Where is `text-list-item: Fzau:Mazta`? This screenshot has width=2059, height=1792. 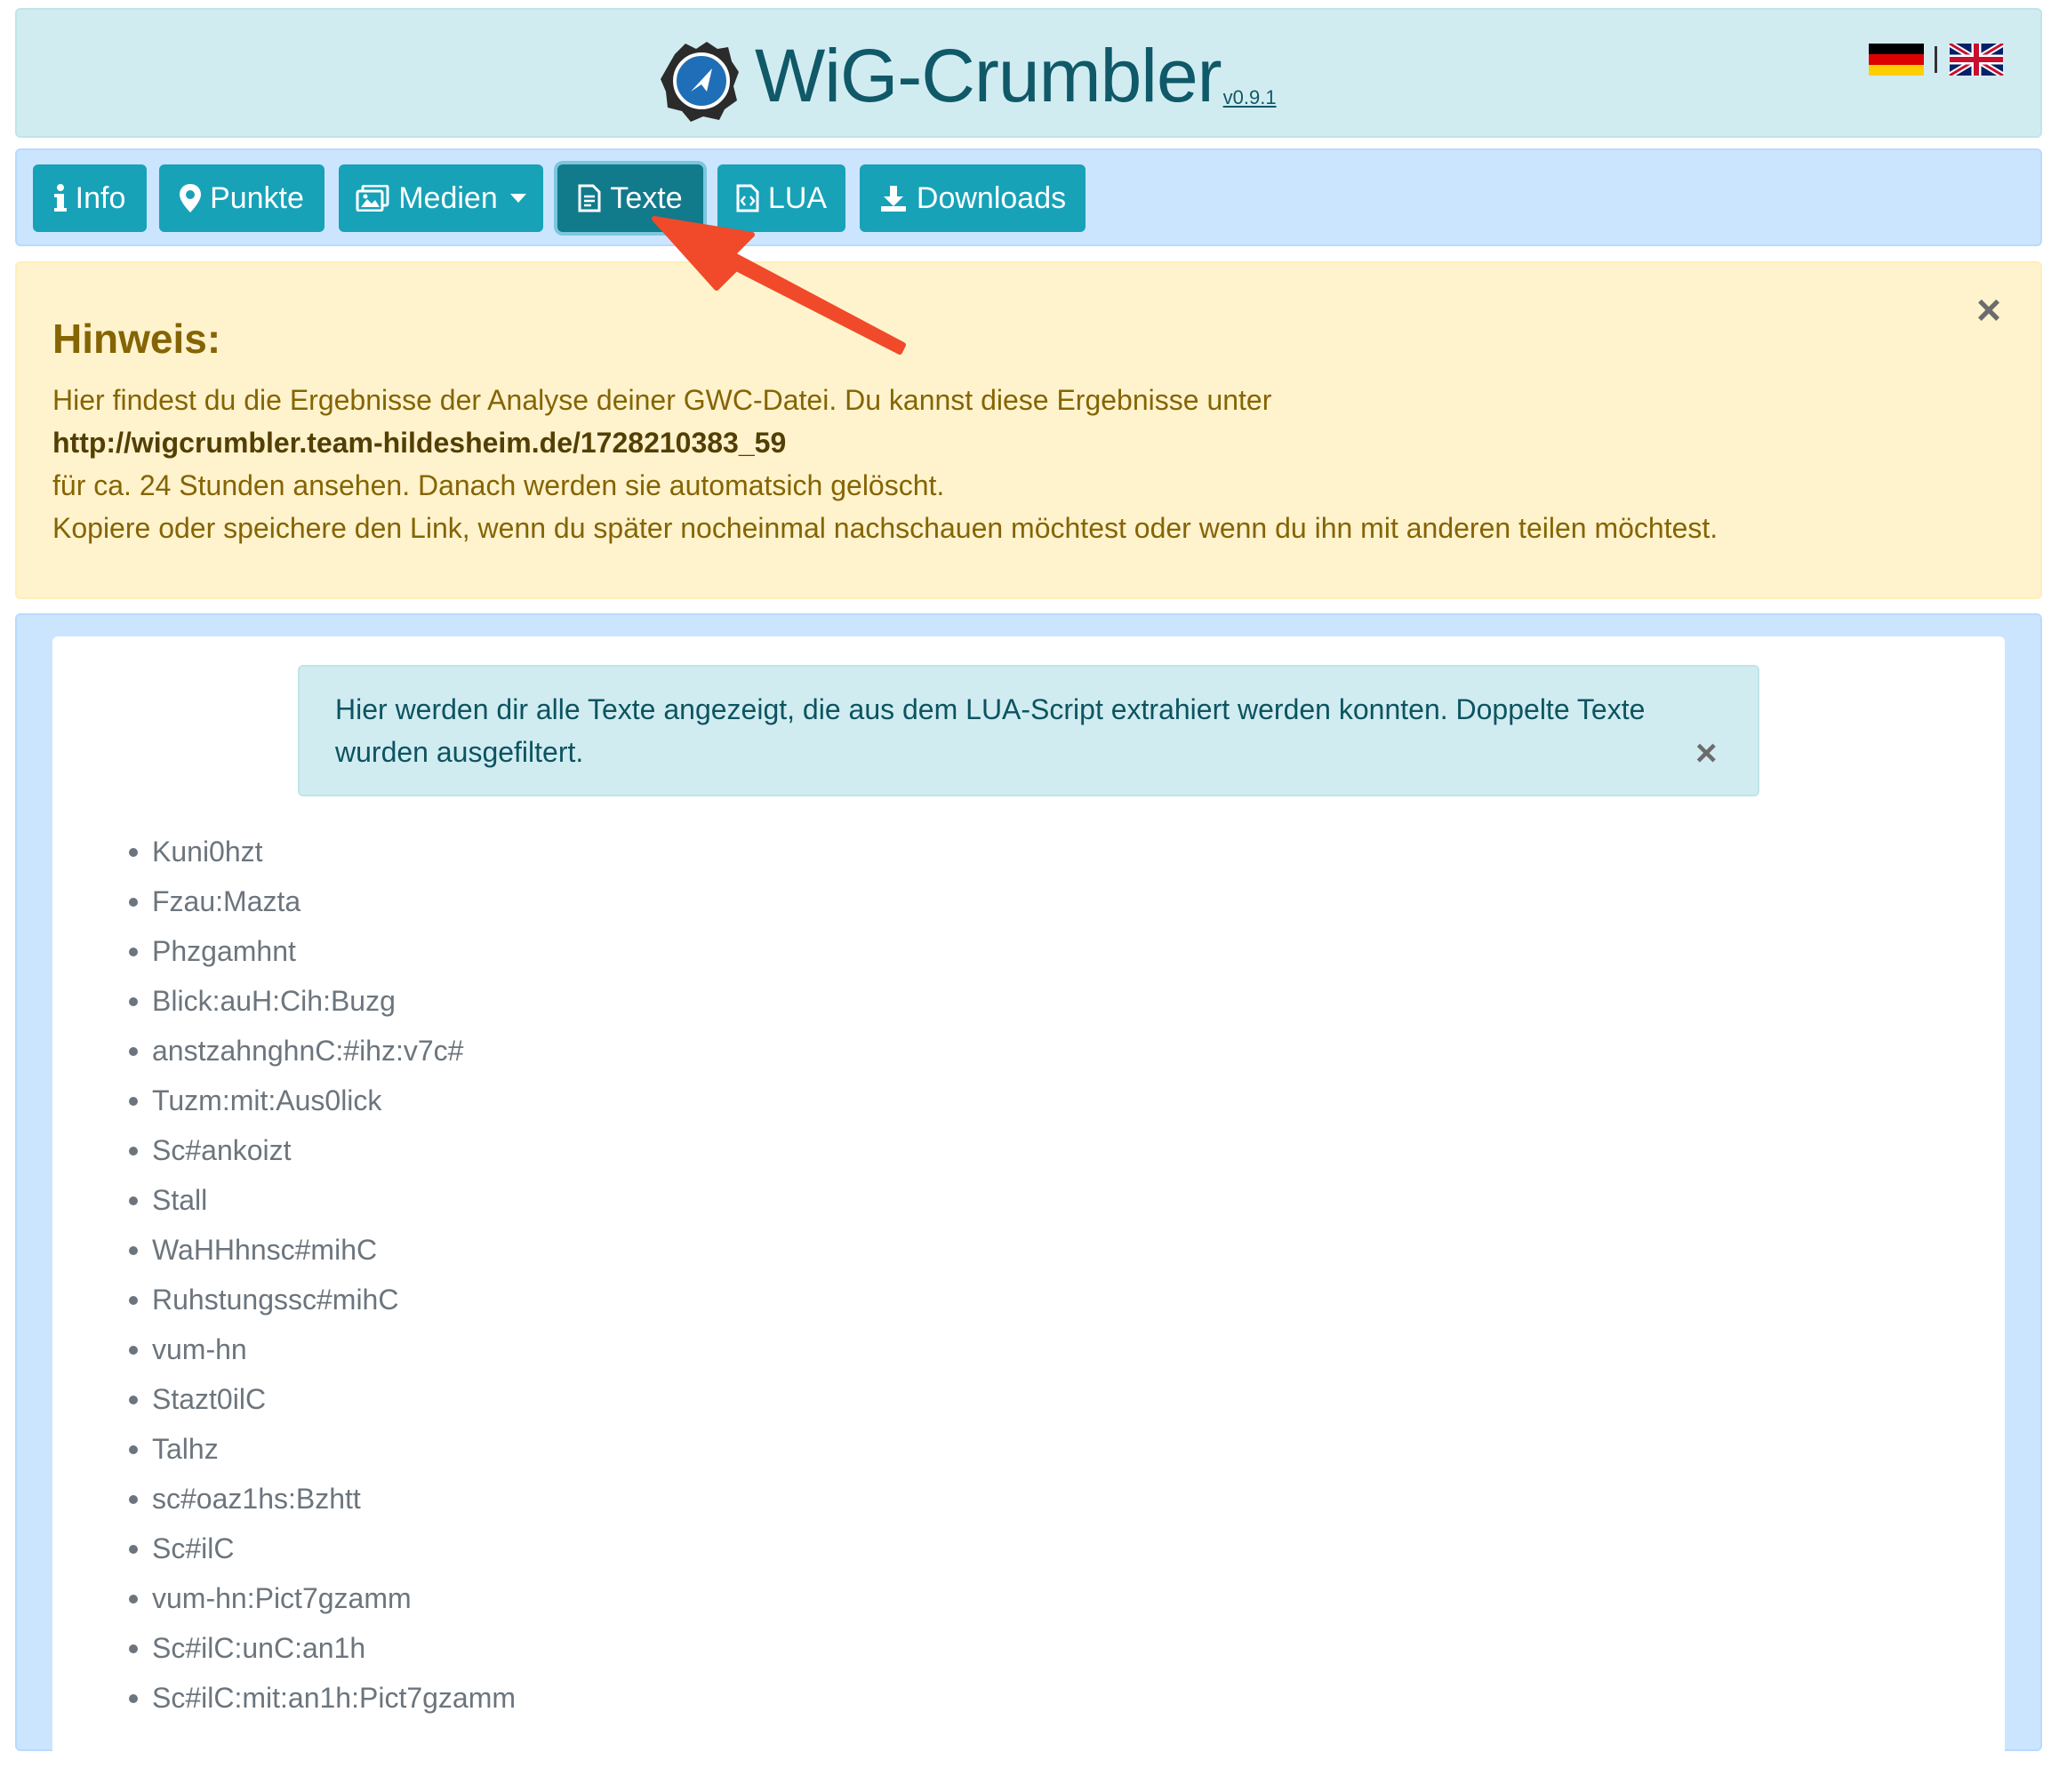 text-list-item: Fzau:Mazta is located at coordinates (322, 901).